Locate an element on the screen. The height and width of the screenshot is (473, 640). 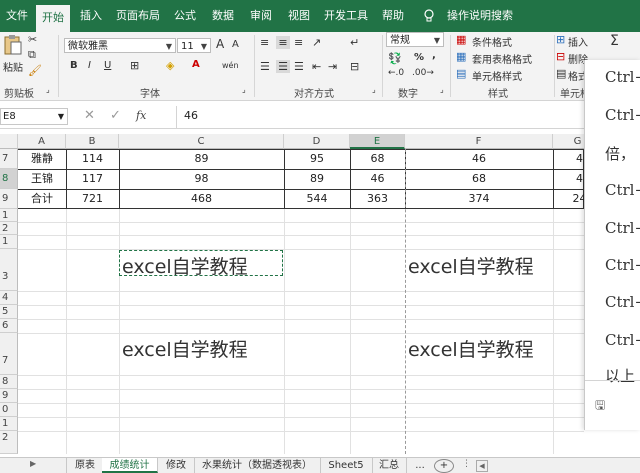
table-cell: 374 is located at coordinates (479, 199).